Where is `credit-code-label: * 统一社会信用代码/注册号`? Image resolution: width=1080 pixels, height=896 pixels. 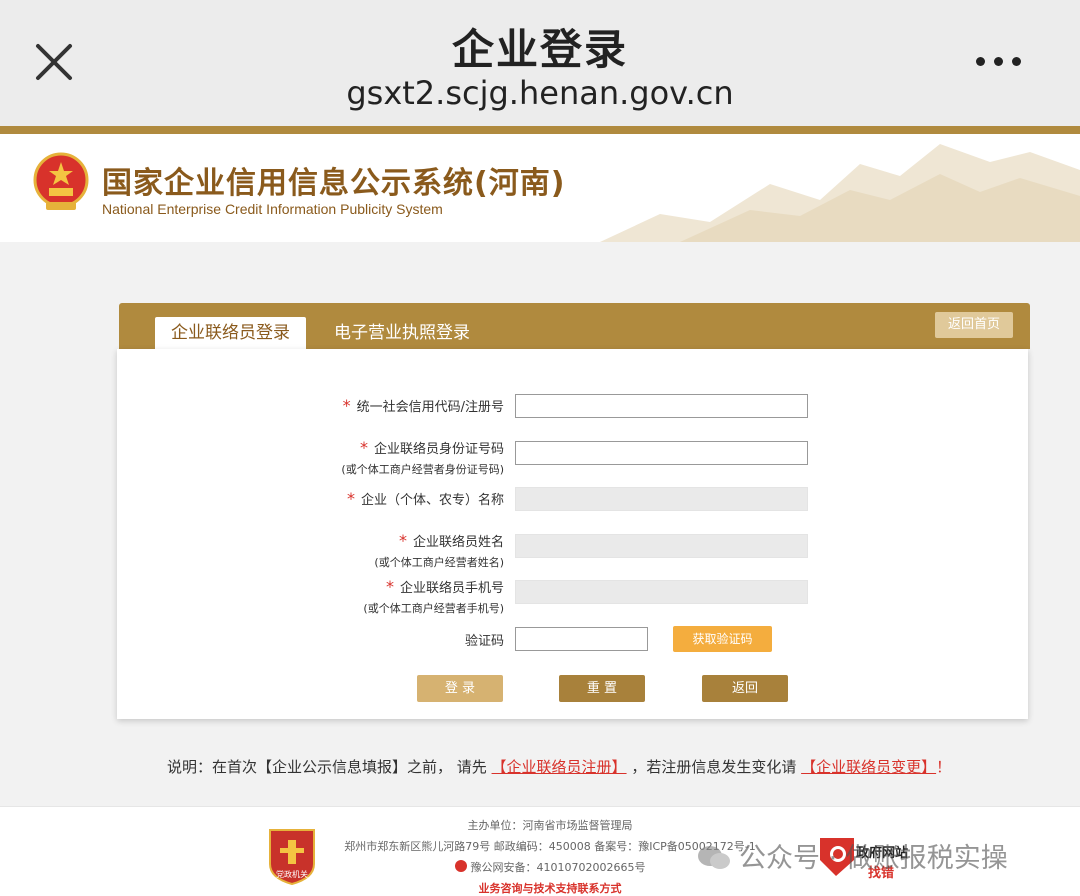 credit-code-label: * 统一社会信用代码/注册号 is located at coordinates (423, 405).